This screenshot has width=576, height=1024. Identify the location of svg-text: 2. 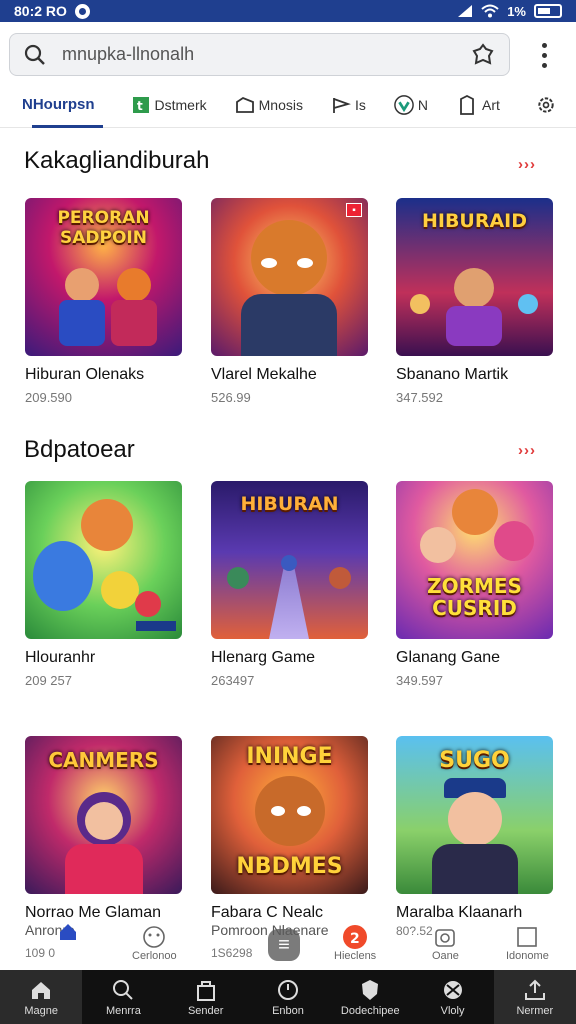
(355, 939).